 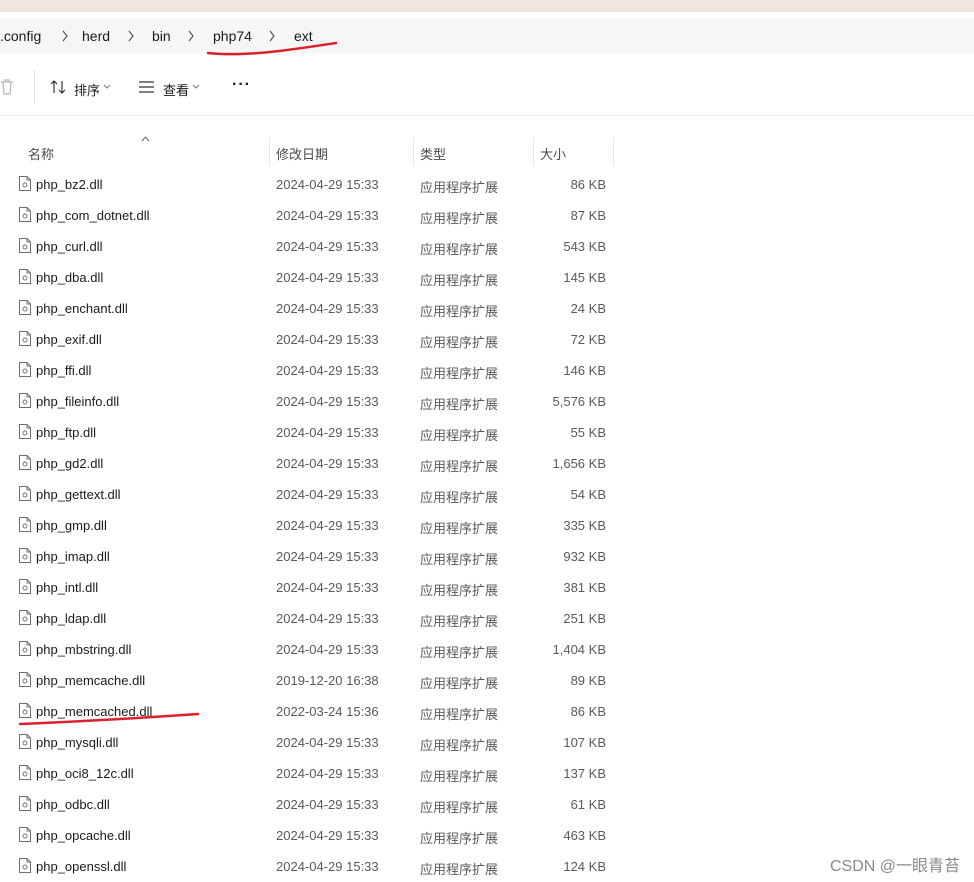 What do you see at coordinates (41, 153) in the screenshot?
I see `column-header-name: 名称` at bounding box center [41, 153].